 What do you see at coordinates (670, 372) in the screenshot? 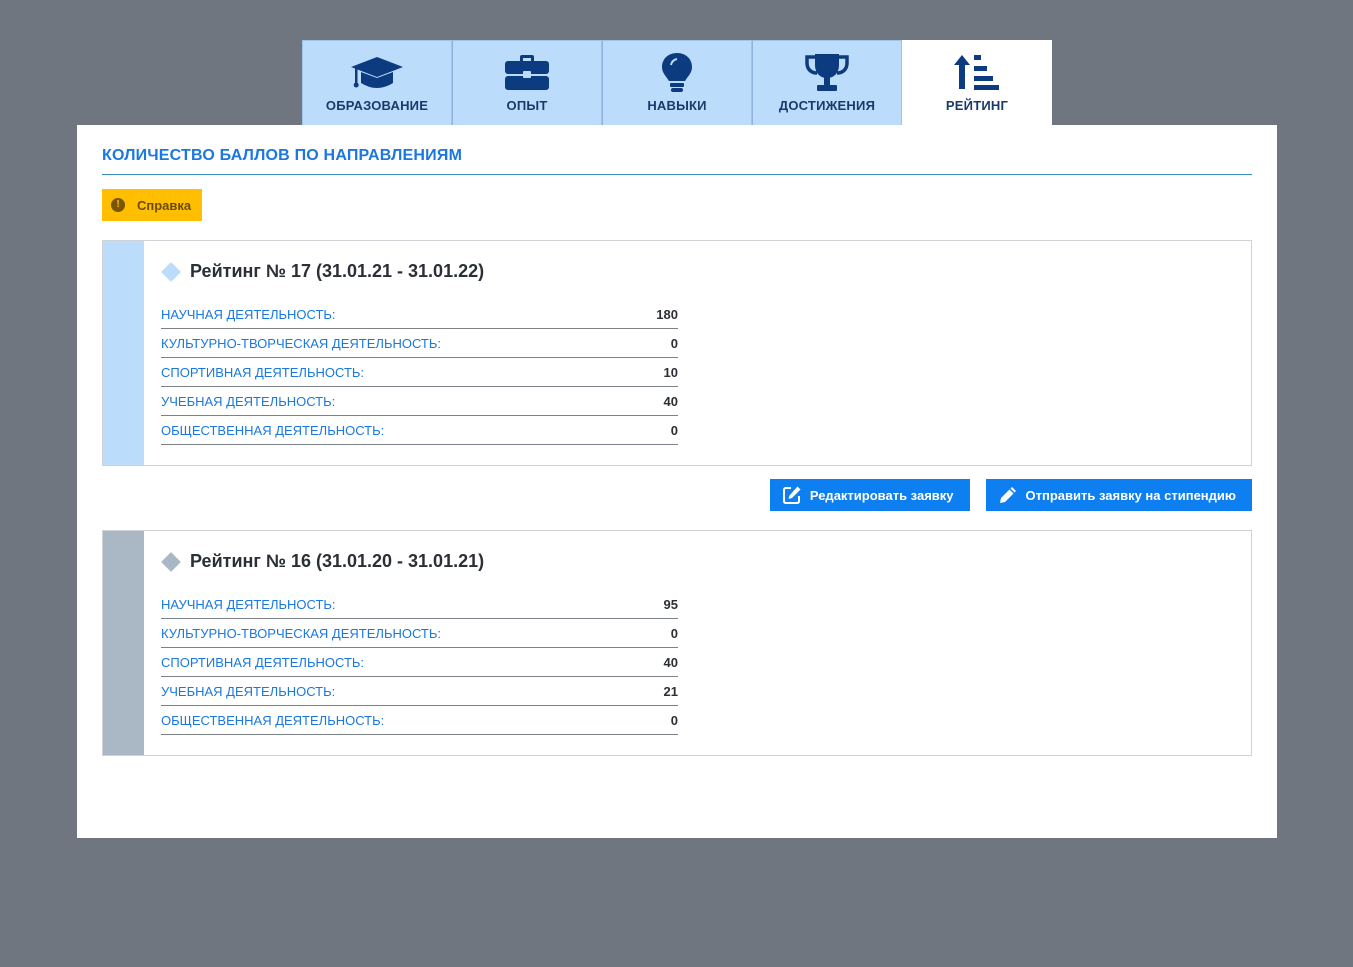
I see `score-value: 10` at bounding box center [670, 372].